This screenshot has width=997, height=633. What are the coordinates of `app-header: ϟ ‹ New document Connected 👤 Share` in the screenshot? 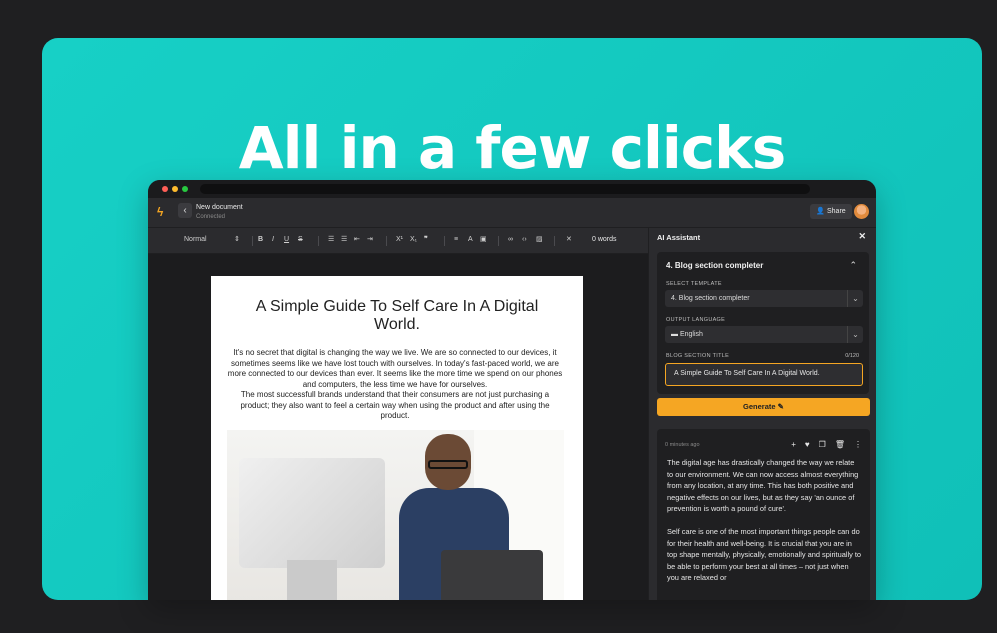 It's located at (512, 213).